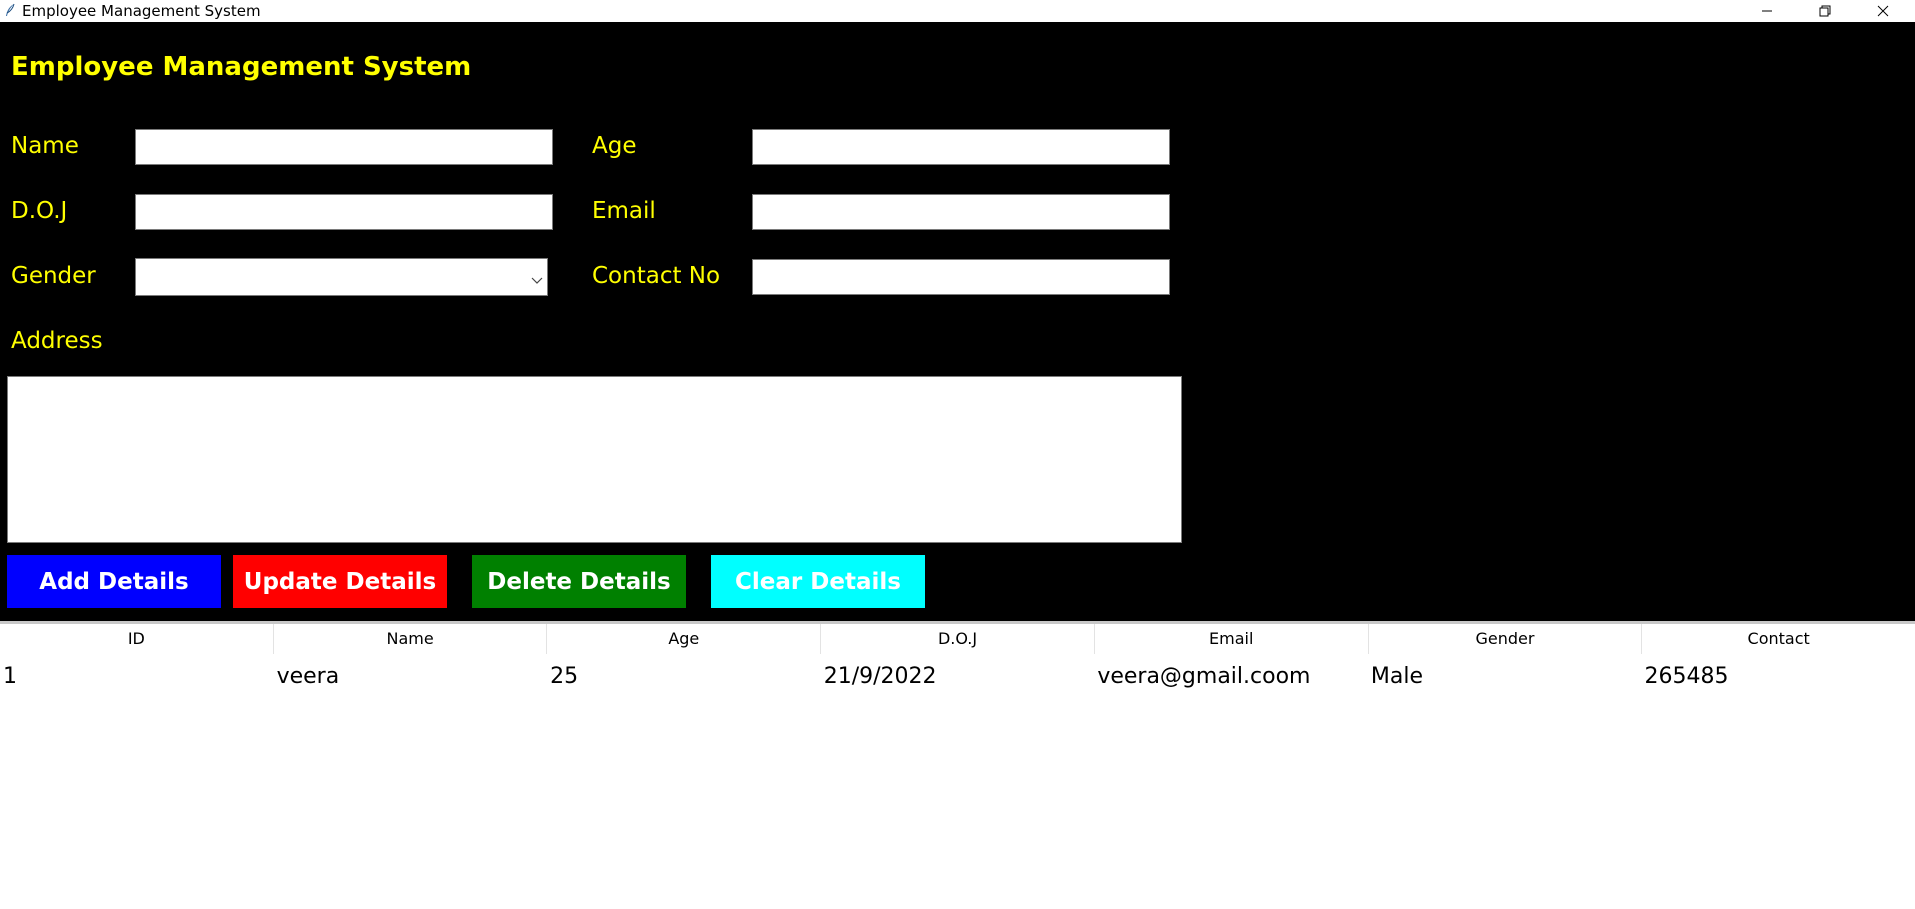 The image size is (1915, 909). What do you see at coordinates (1686, 676) in the screenshot?
I see `cell-contact: 265485` at bounding box center [1686, 676].